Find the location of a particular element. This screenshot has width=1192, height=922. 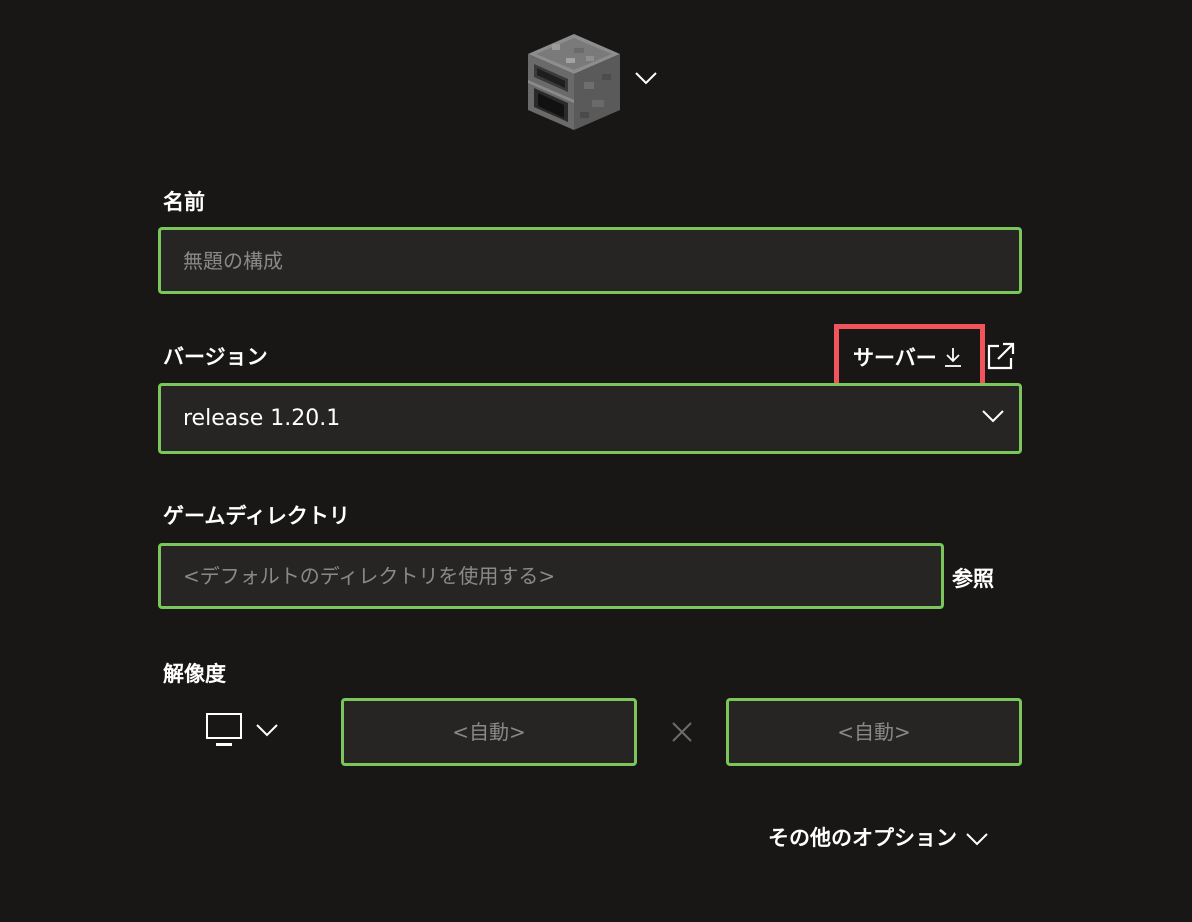

monitor-icon is located at coordinates (224, 729).